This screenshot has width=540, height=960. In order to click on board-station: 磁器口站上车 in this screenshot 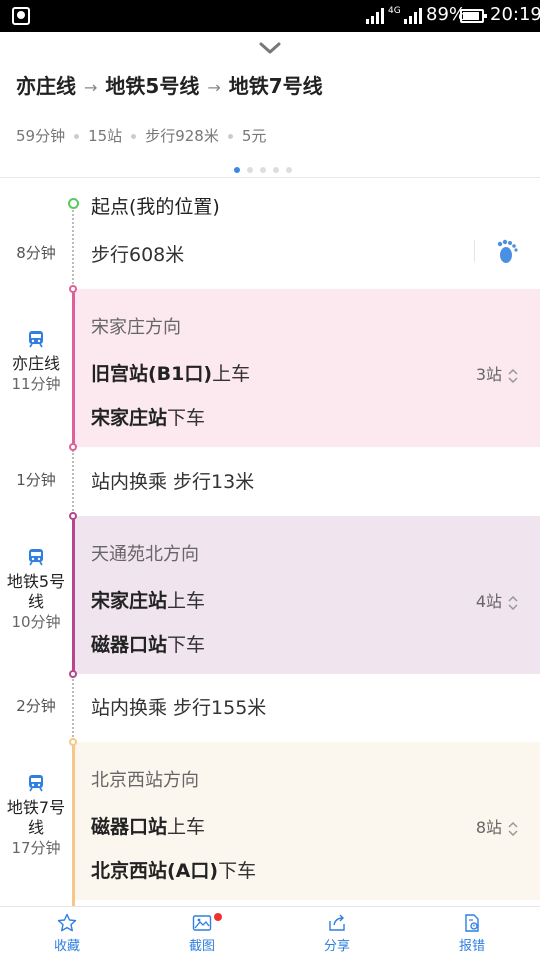, I will do `click(148, 825)`.